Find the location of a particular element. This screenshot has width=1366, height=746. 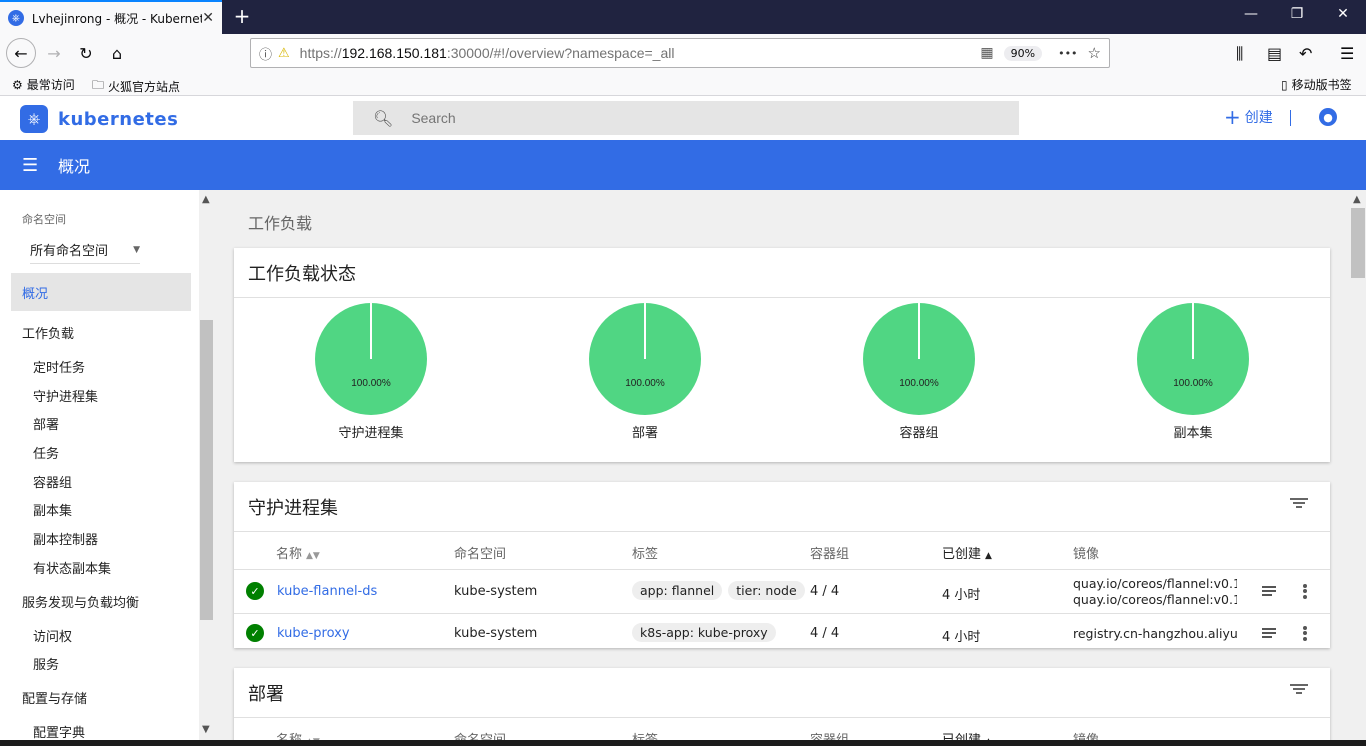

search-box: 🔍︎ is located at coordinates (686, 118).